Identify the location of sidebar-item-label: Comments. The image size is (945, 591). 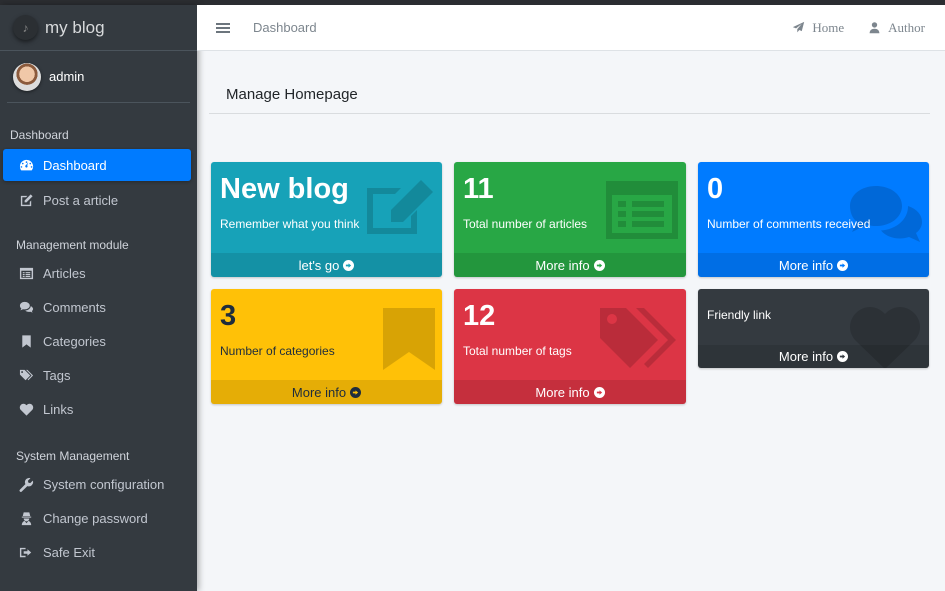
(74, 307).